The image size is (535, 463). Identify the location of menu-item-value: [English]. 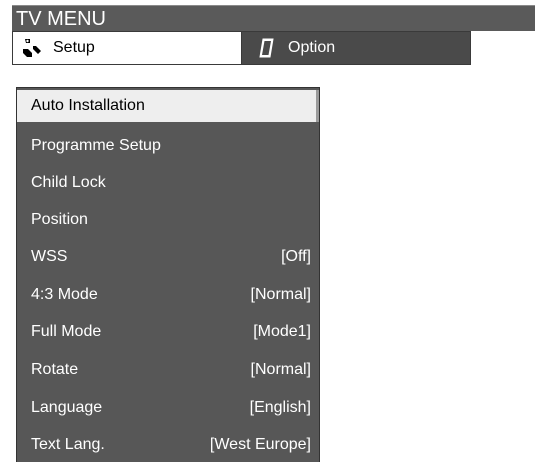
(280, 407).